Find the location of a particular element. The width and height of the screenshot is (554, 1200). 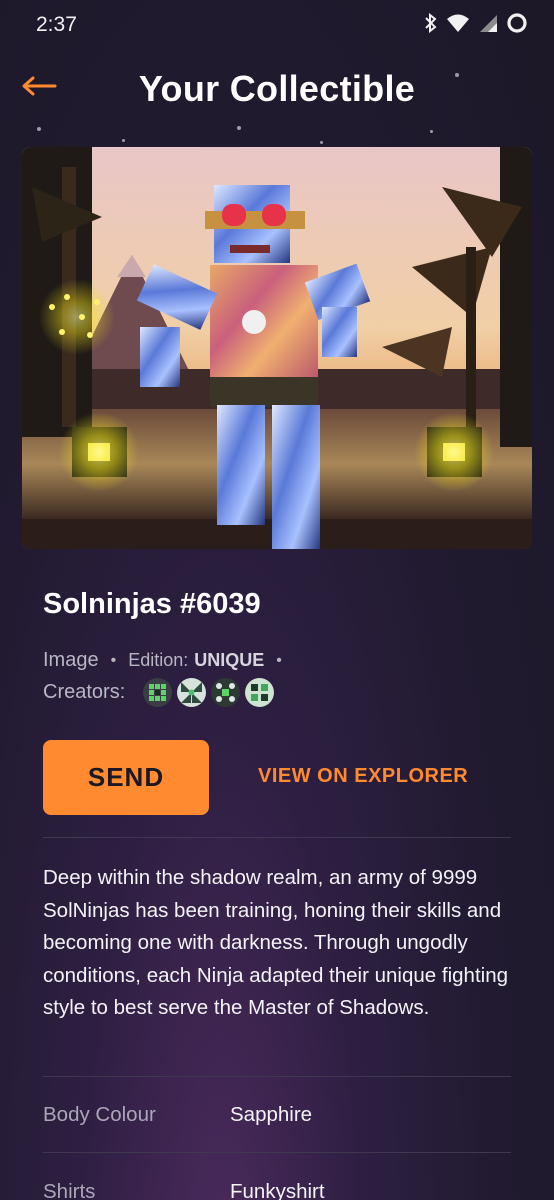

edition-label: Edition: is located at coordinates (158, 660).